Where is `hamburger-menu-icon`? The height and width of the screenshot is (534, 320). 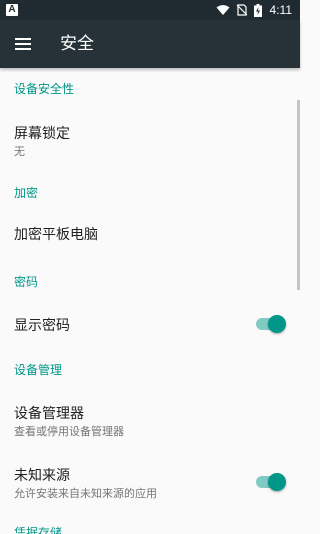 hamburger-menu-icon is located at coordinates (24, 44).